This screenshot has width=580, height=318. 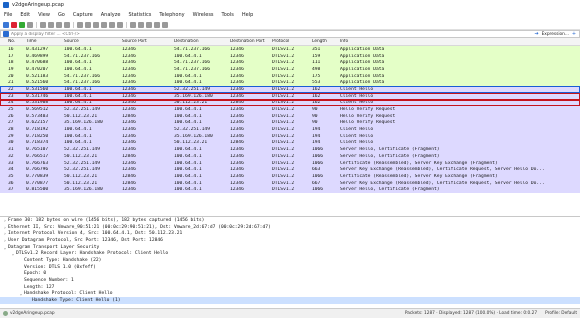 What do you see at coordinates (203, 15) in the screenshot?
I see `menu-wireless: Wireless` at bounding box center [203, 15].